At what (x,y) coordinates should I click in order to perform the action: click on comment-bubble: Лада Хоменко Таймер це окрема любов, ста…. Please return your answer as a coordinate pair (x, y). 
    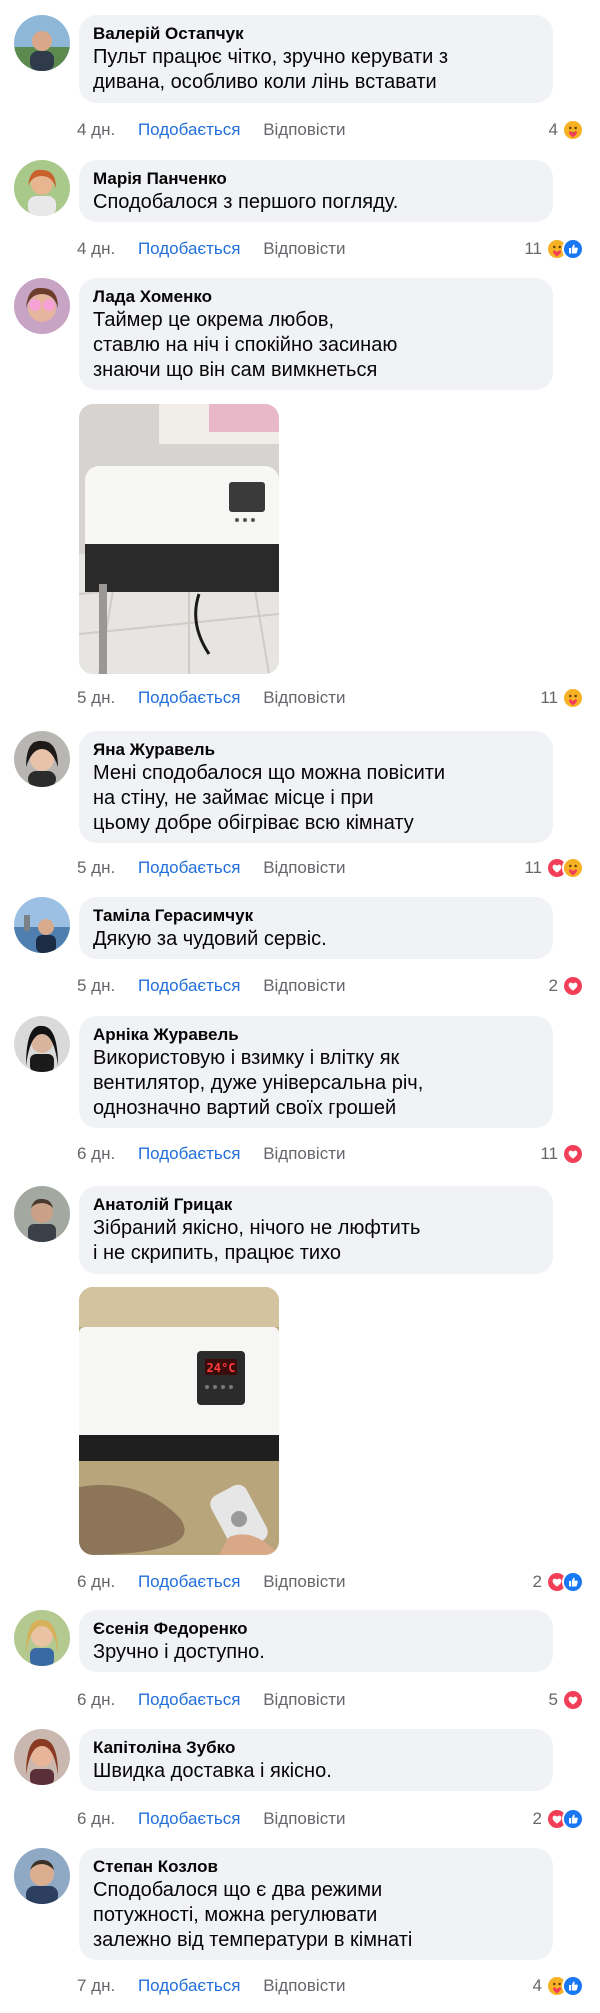
    Looking at the image, I should click on (316, 334).